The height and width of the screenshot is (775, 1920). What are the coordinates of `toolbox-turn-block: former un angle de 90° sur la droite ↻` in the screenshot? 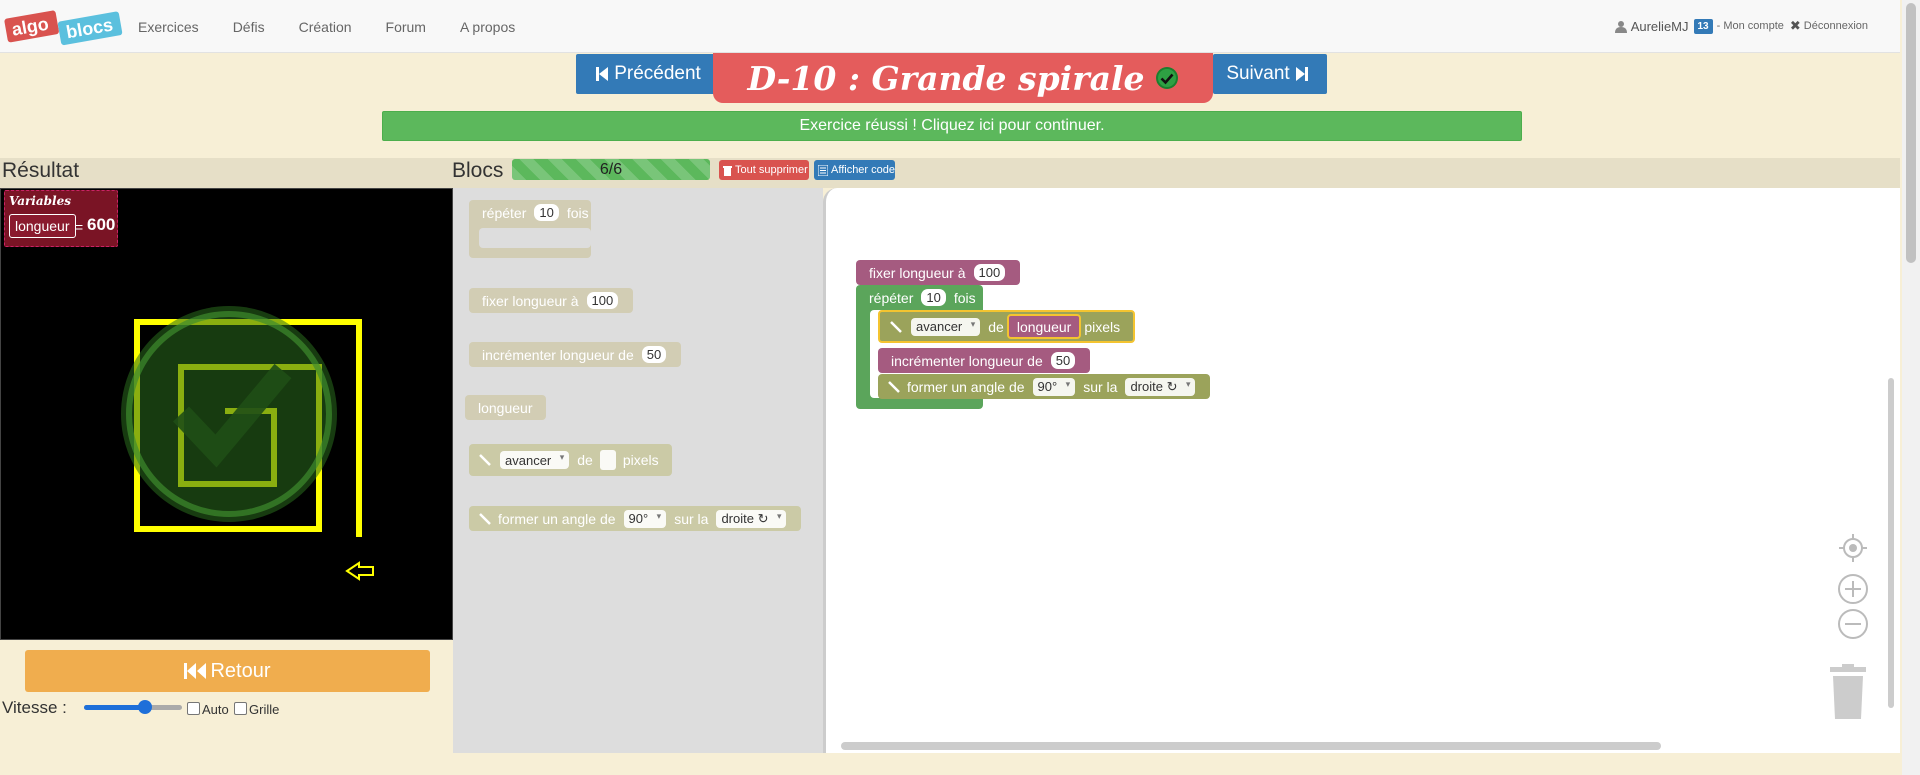 It's located at (635, 518).